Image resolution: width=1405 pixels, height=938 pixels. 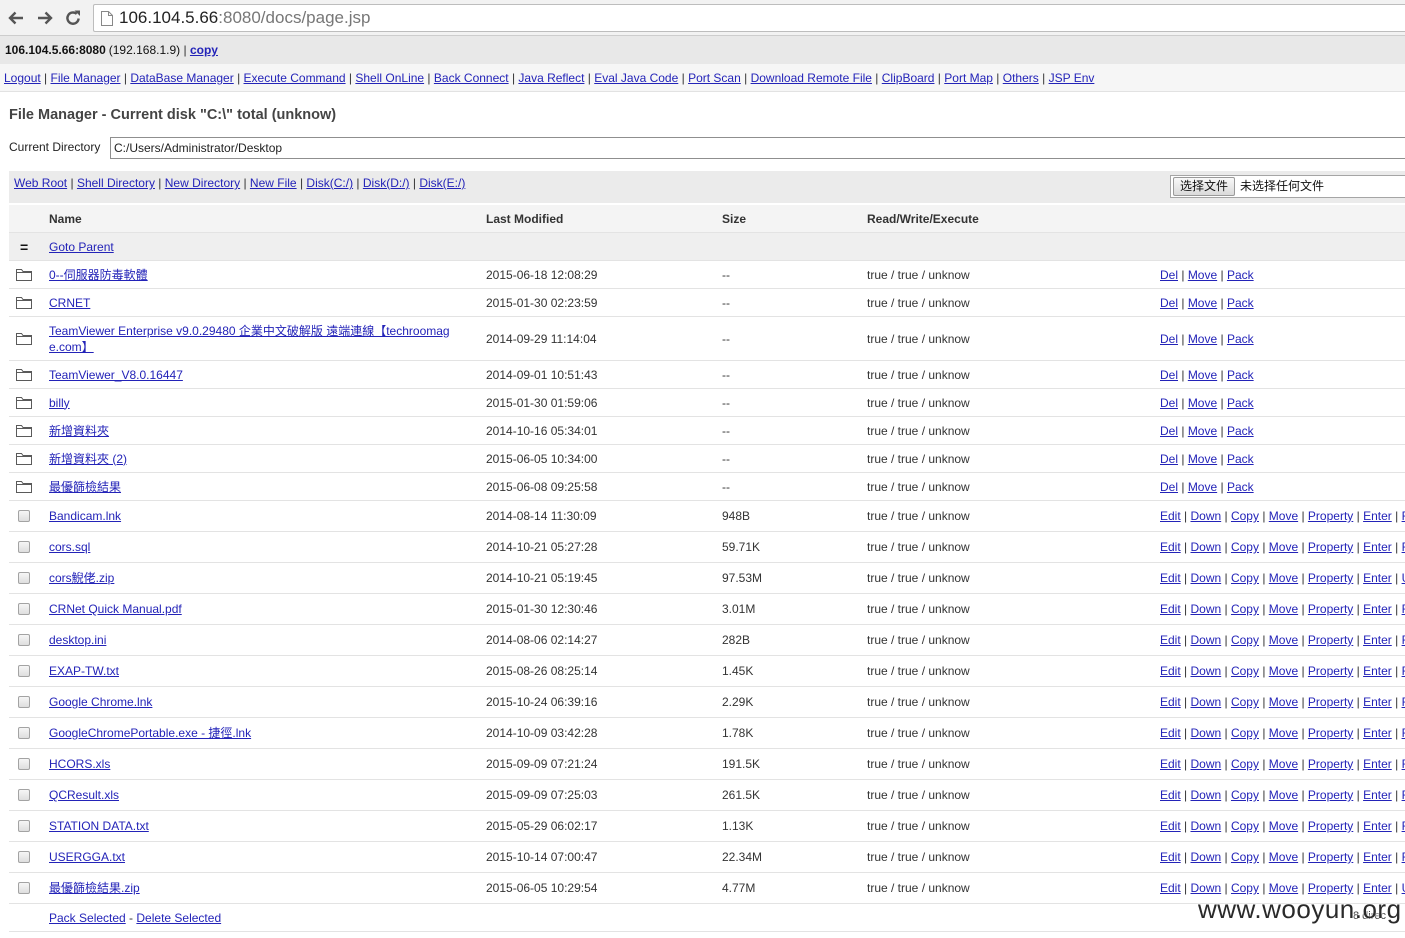 I want to click on current-directory-input, so click(x=757, y=148).